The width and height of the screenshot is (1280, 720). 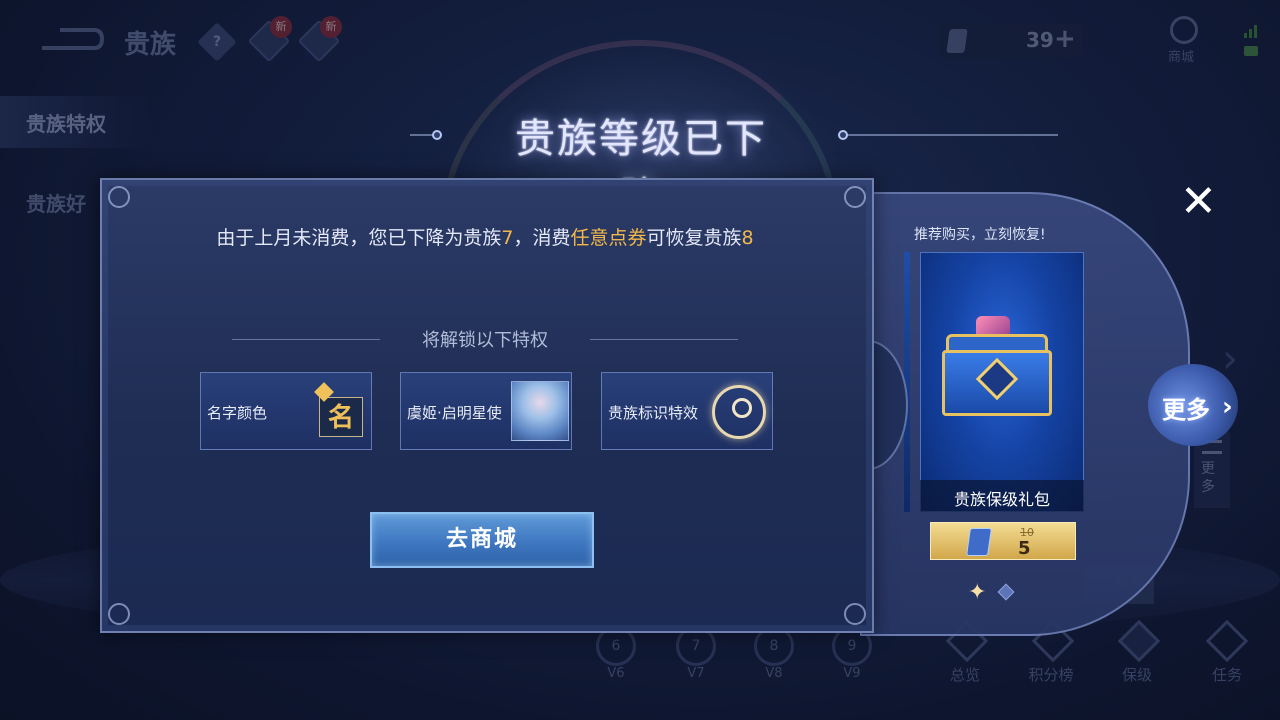 What do you see at coordinates (540, 411) in the screenshot?
I see `hero-skin-portrait` at bounding box center [540, 411].